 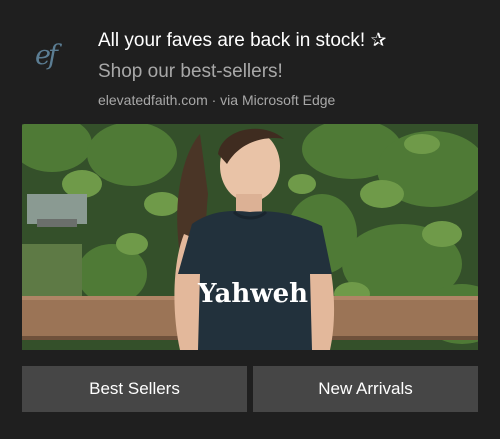 What do you see at coordinates (250, 389) in the screenshot?
I see `action-buttons: Best Sellers New Arrivals` at bounding box center [250, 389].